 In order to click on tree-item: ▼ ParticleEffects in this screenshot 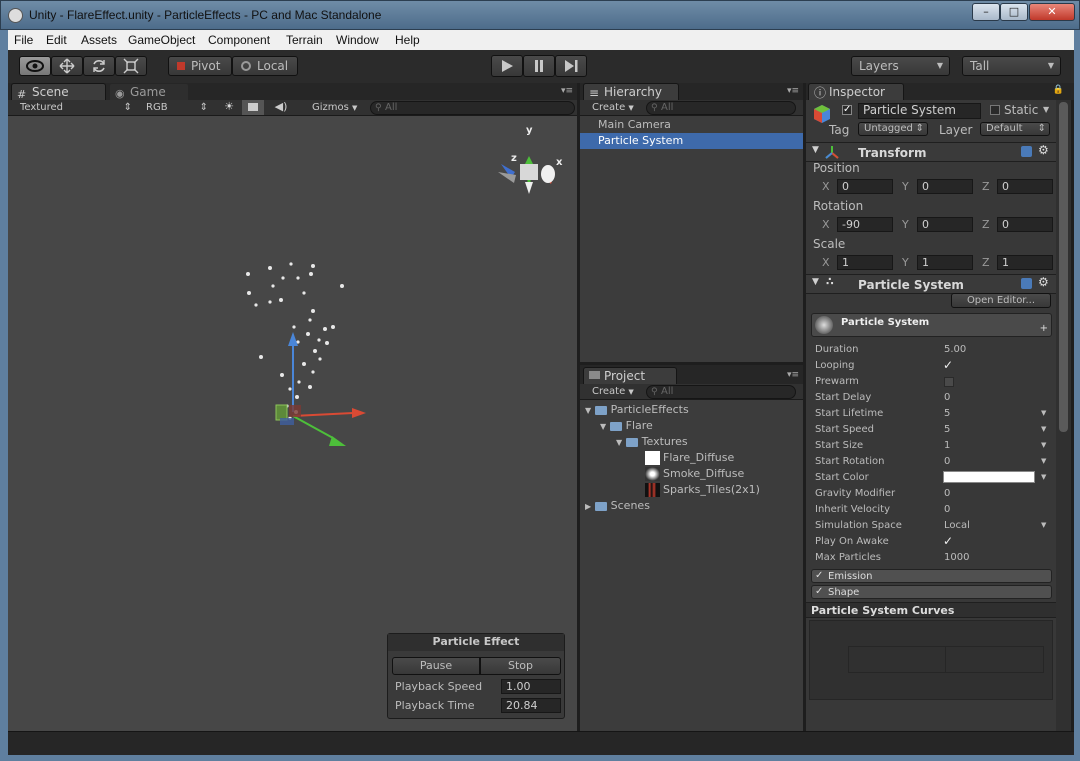, I will do `click(637, 409)`.